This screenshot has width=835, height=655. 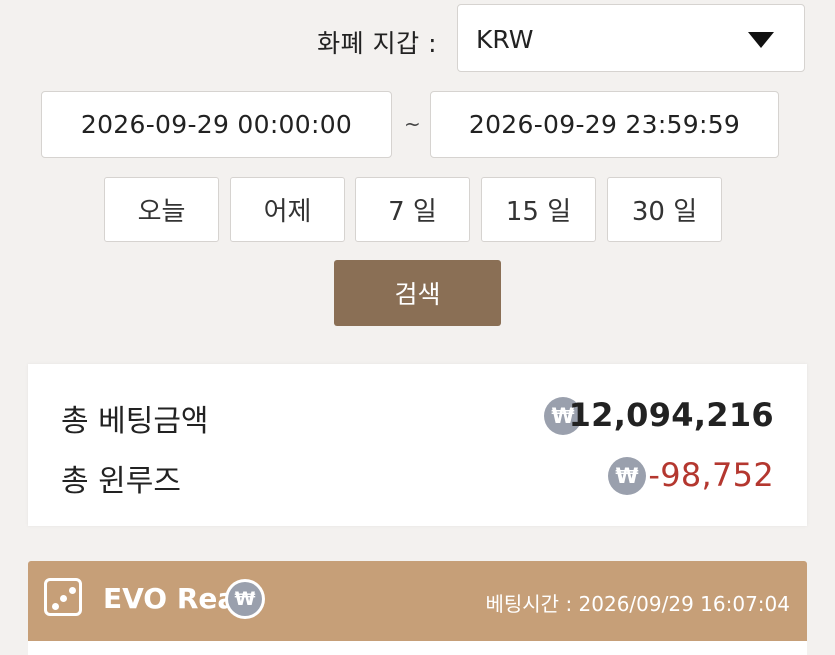 I want to click on date-from-input: 2026-09-29 00:00:00, so click(x=216, y=124).